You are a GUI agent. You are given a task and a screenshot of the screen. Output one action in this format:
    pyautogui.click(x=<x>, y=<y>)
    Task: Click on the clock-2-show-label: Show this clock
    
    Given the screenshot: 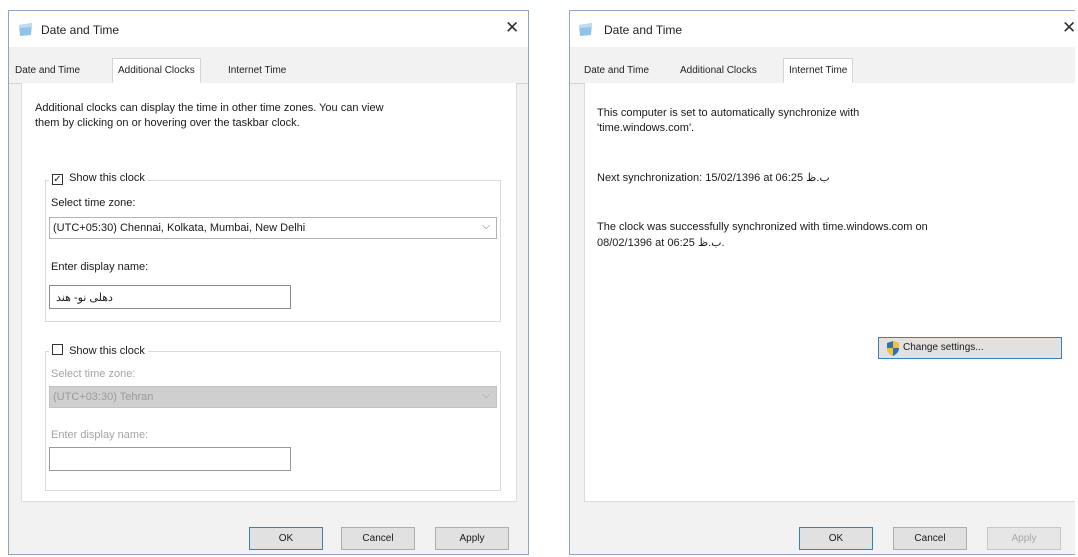 What is the action you would take?
    pyautogui.click(x=107, y=351)
    